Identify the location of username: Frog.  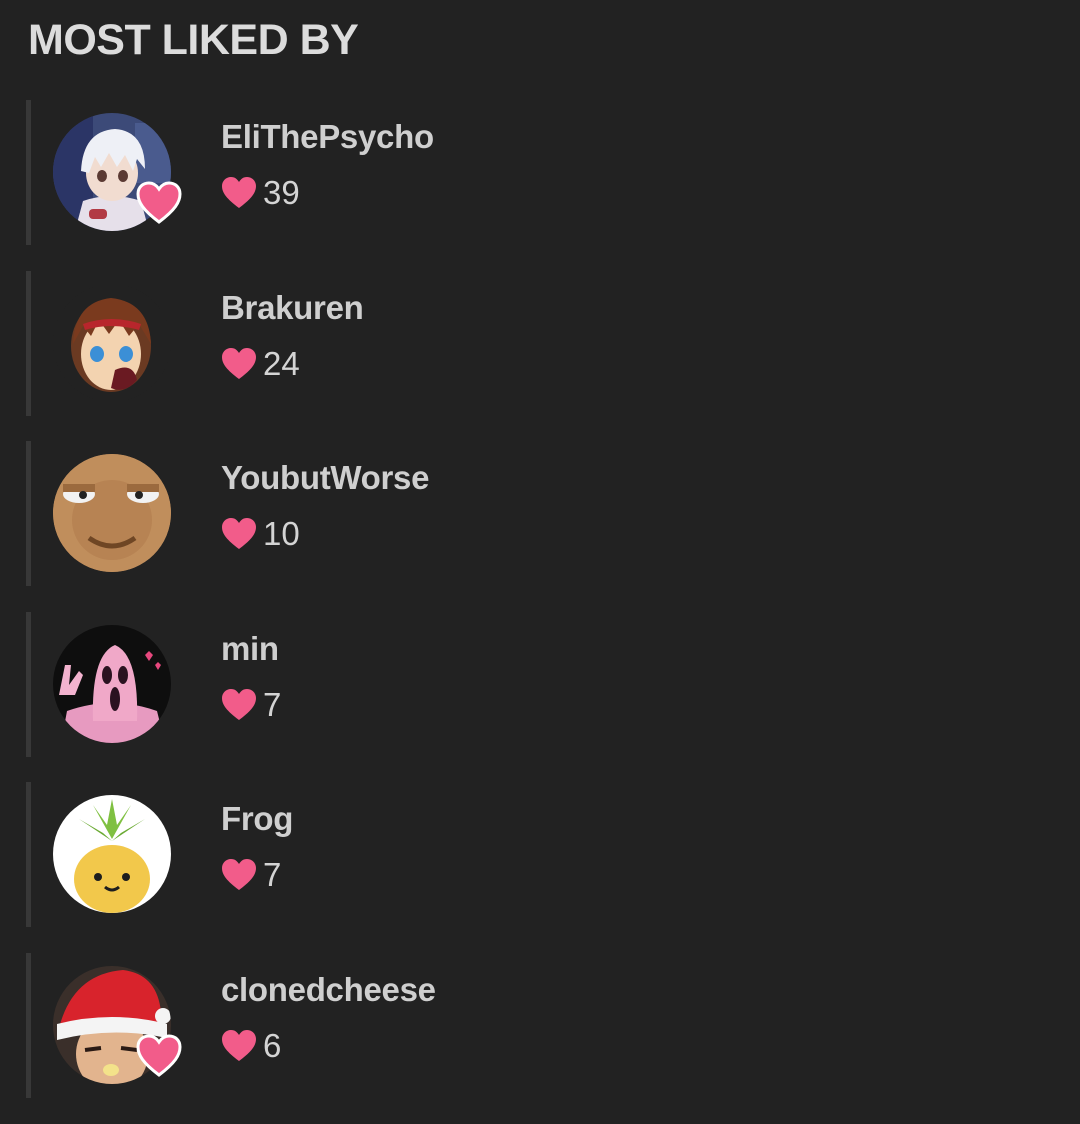
(257, 819).